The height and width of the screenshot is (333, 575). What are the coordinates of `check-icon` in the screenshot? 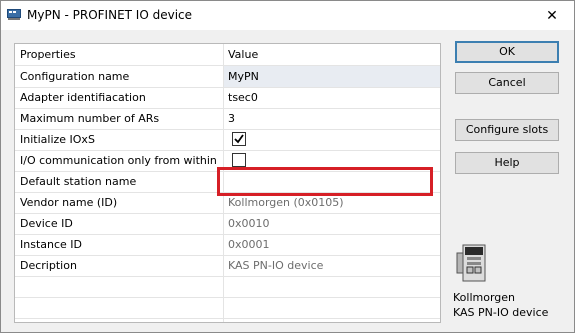 It's located at (239, 139).